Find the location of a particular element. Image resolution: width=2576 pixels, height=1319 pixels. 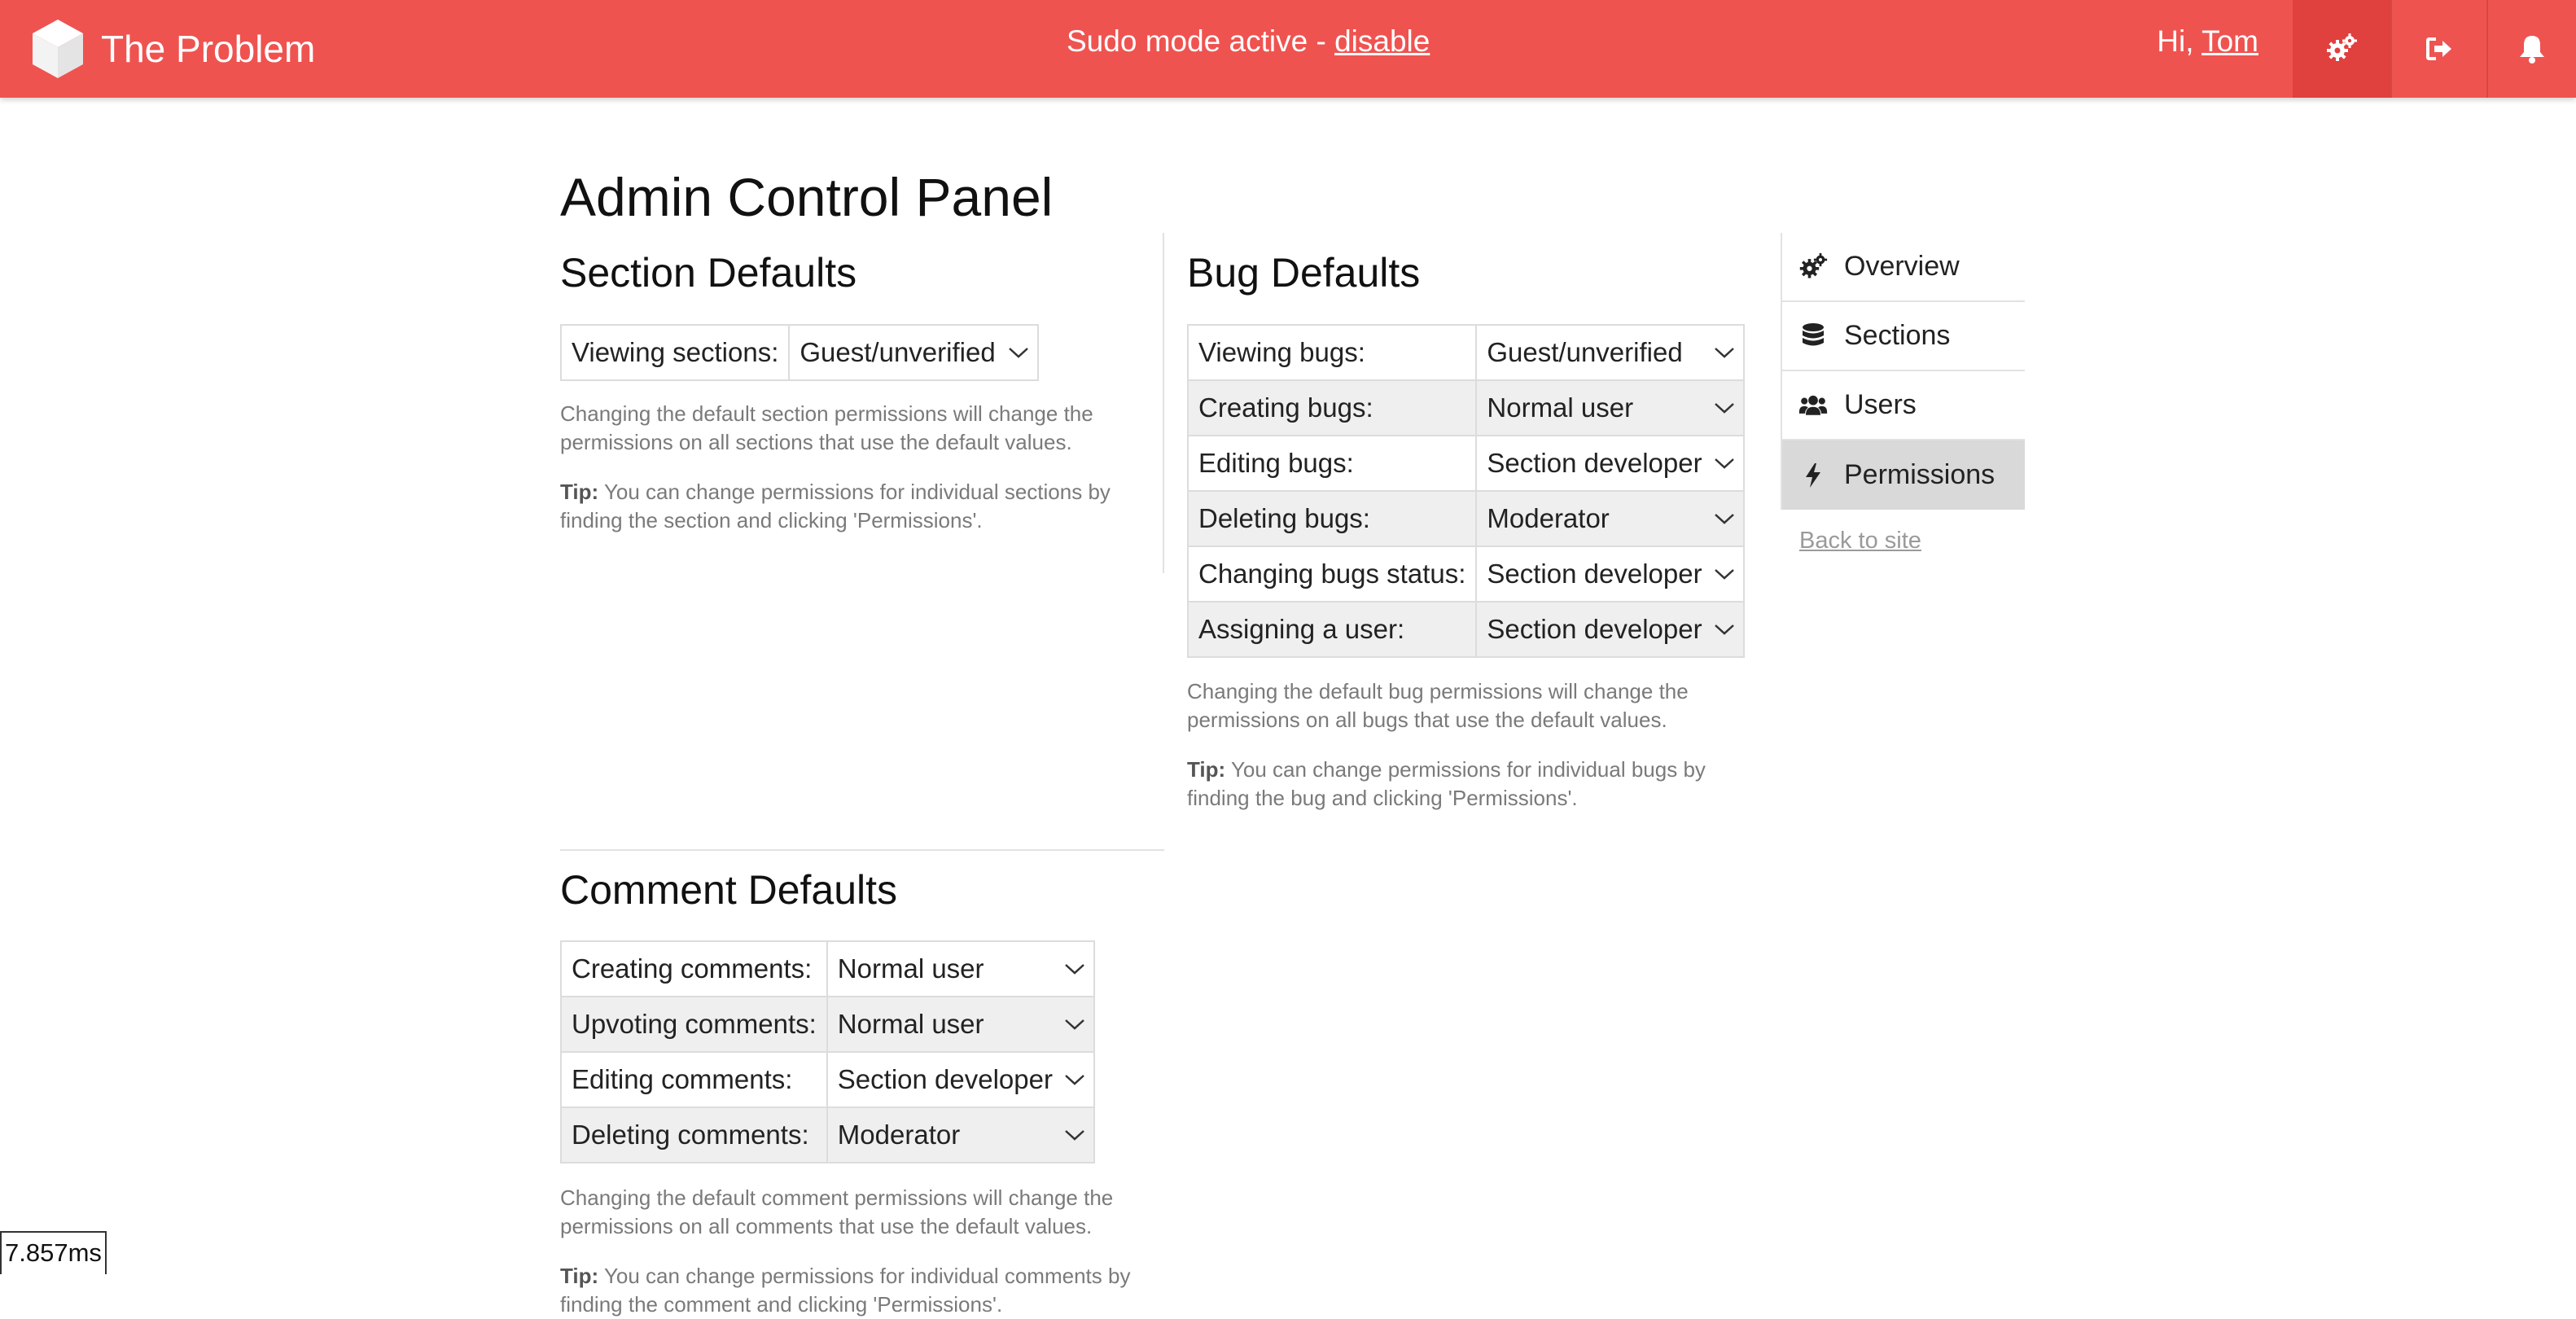

logout-button is located at coordinates (2438, 49).